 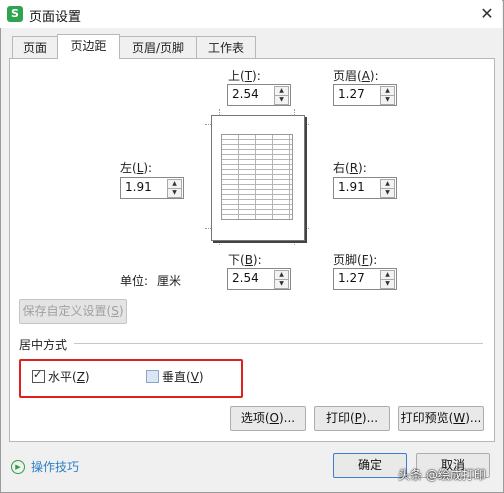 I want to click on right-margin-spinner: 1.91 ▲ ▼, so click(x=365, y=188).